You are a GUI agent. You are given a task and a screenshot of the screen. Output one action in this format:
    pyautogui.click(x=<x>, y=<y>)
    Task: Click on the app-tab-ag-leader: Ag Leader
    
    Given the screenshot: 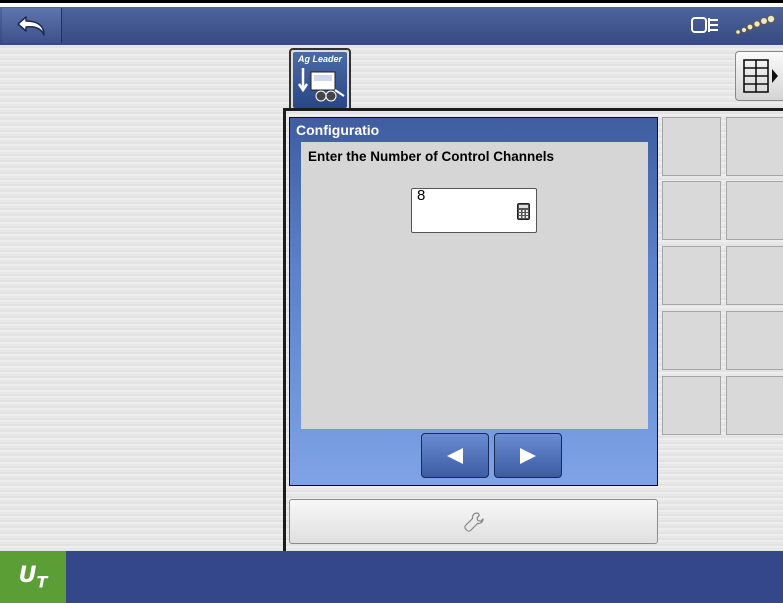 What is the action you would take?
    pyautogui.click(x=320, y=79)
    